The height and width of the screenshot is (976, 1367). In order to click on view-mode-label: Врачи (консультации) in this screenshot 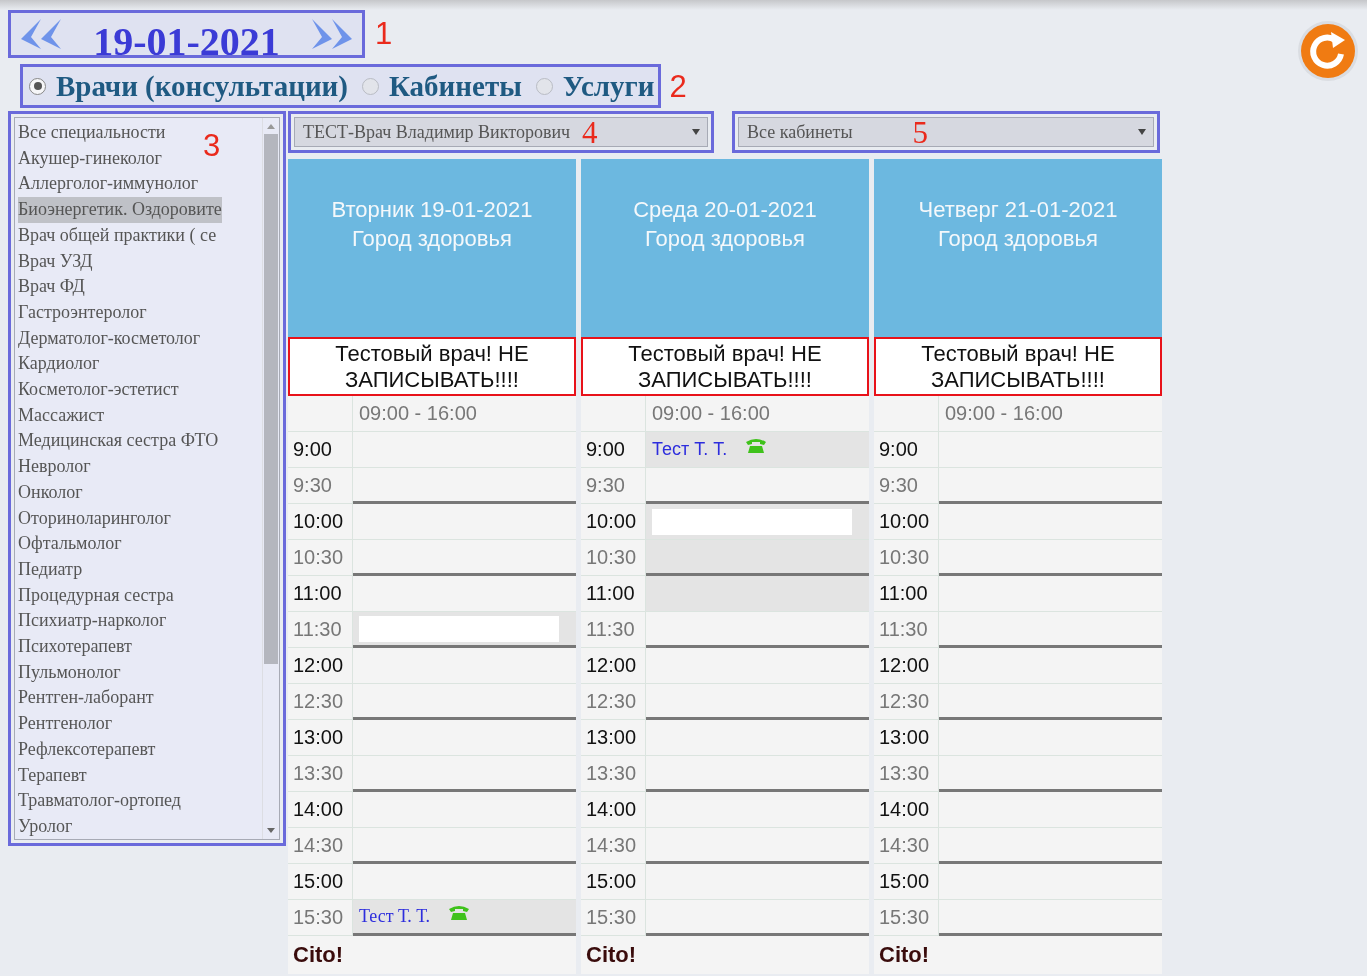, I will do `click(202, 86)`.